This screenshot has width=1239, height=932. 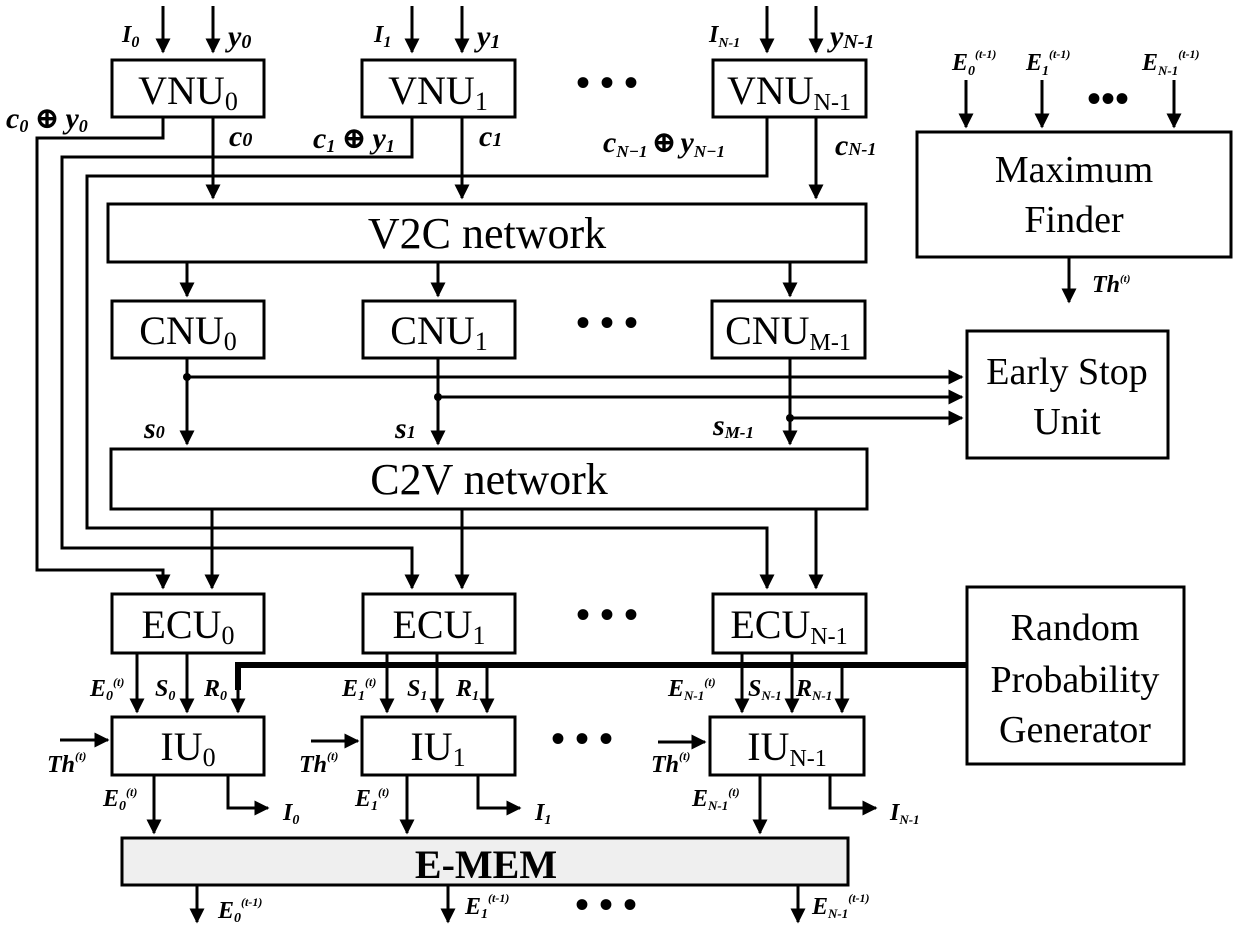 What do you see at coordinates (607, 322) in the screenshot?
I see `ellipsis-cnu: • • •` at bounding box center [607, 322].